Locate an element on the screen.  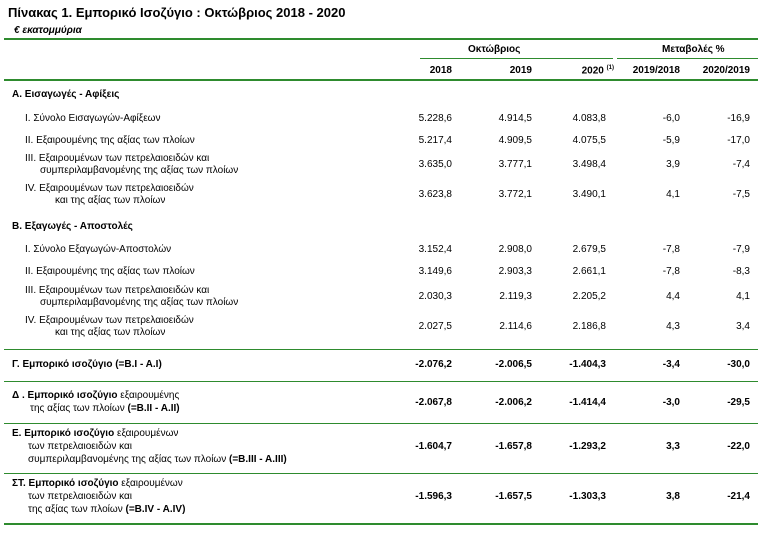
row-label-line2: της αξίας των πλοίων (=B.II - A.II) is located at coordinates (105, 409).